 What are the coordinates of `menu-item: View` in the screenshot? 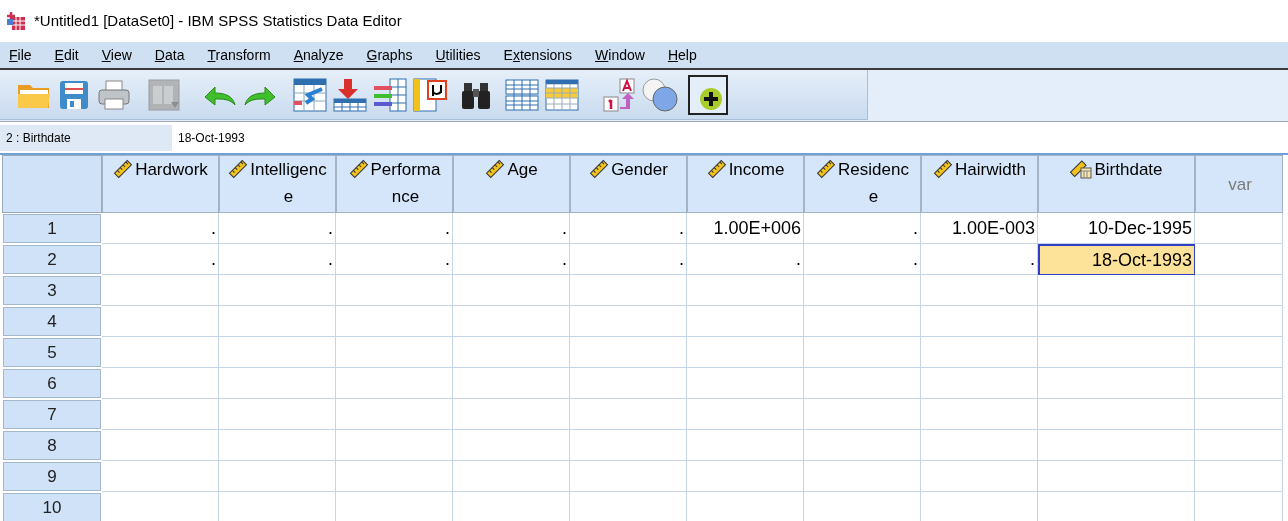 It's located at (116, 55).